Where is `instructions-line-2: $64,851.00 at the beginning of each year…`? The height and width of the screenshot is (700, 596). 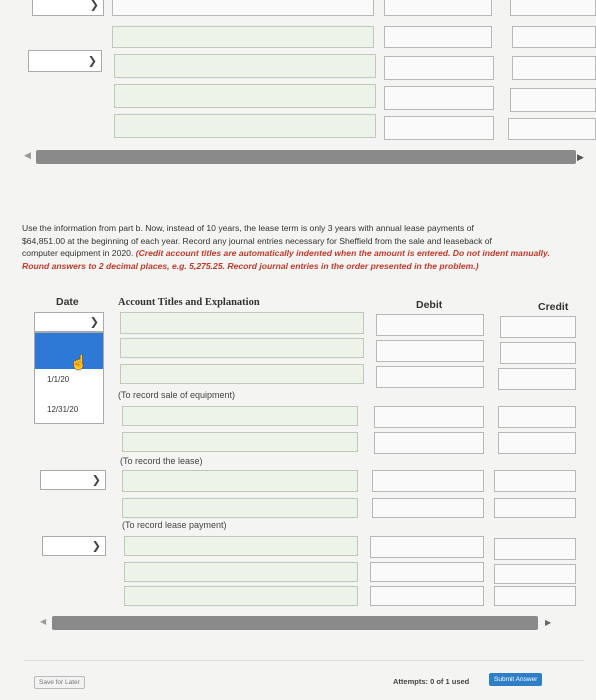
instructions-line-2: $64,851.00 at the beginning of each year… is located at coordinates (257, 240).